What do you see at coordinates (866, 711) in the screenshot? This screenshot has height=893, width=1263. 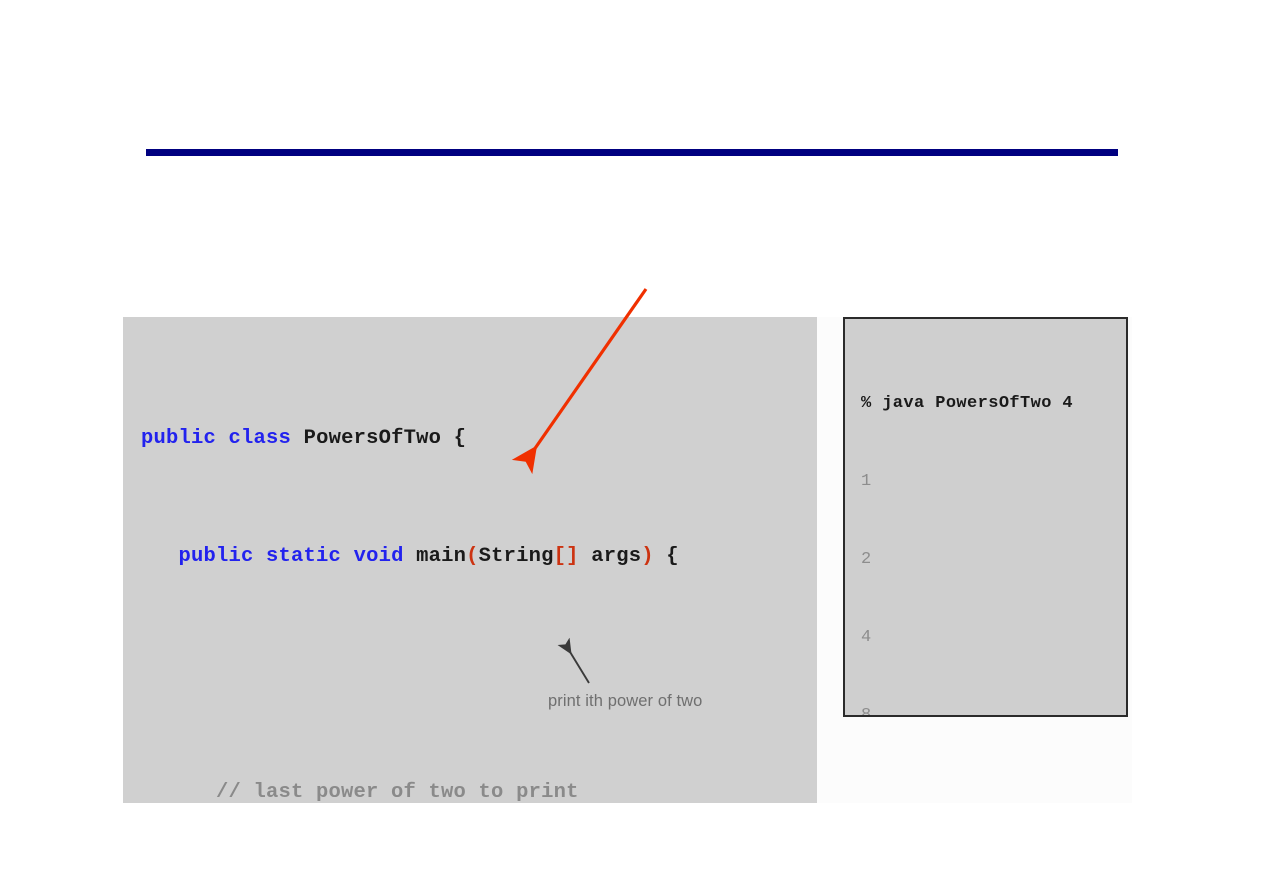 I see `terminal-output-line: 8` at bounding box center [866, 711].